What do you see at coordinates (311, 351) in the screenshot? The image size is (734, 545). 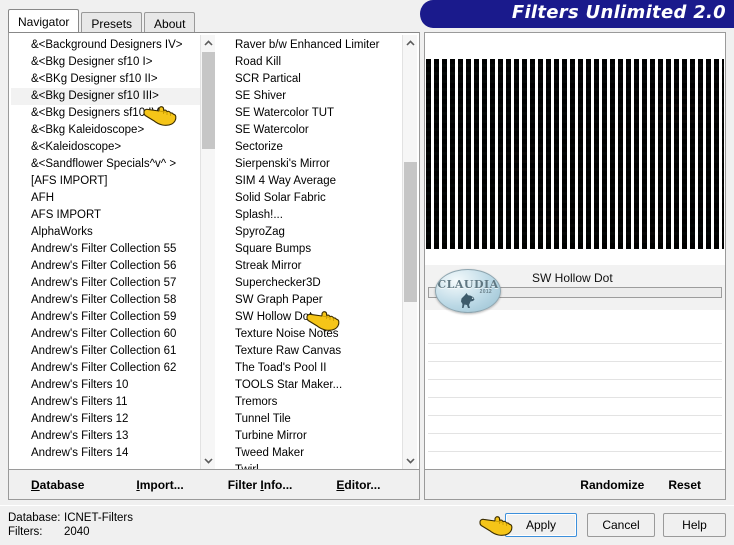 I see `filter-list-item: Texture Raw Canvas` at bounding box center [311, 351].